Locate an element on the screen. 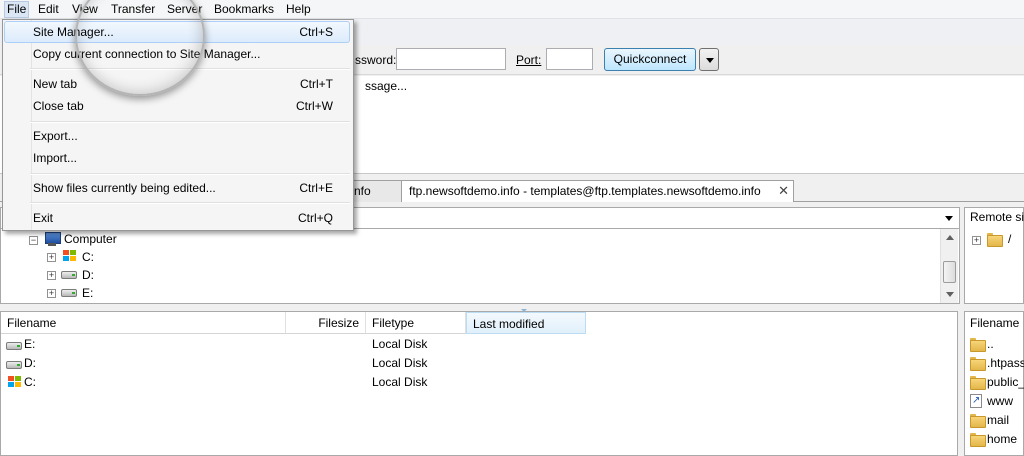  tree-scrollbar is located at coordinates (949, 266).